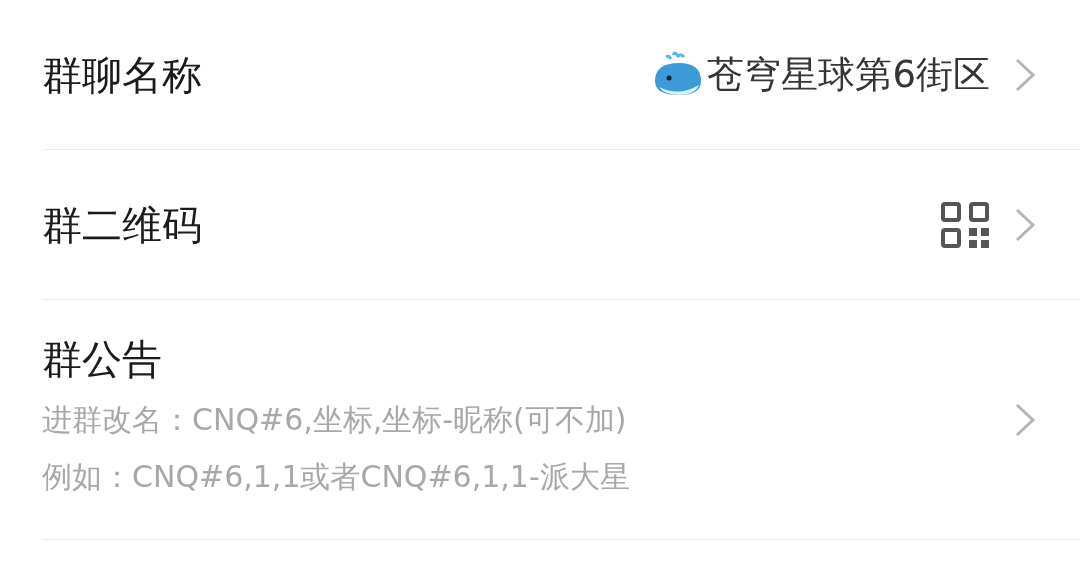  What do you see at coordinates (102, 358) in the screenshot?
I see `setting-label: 群公告` at bounding box center [102, 358].